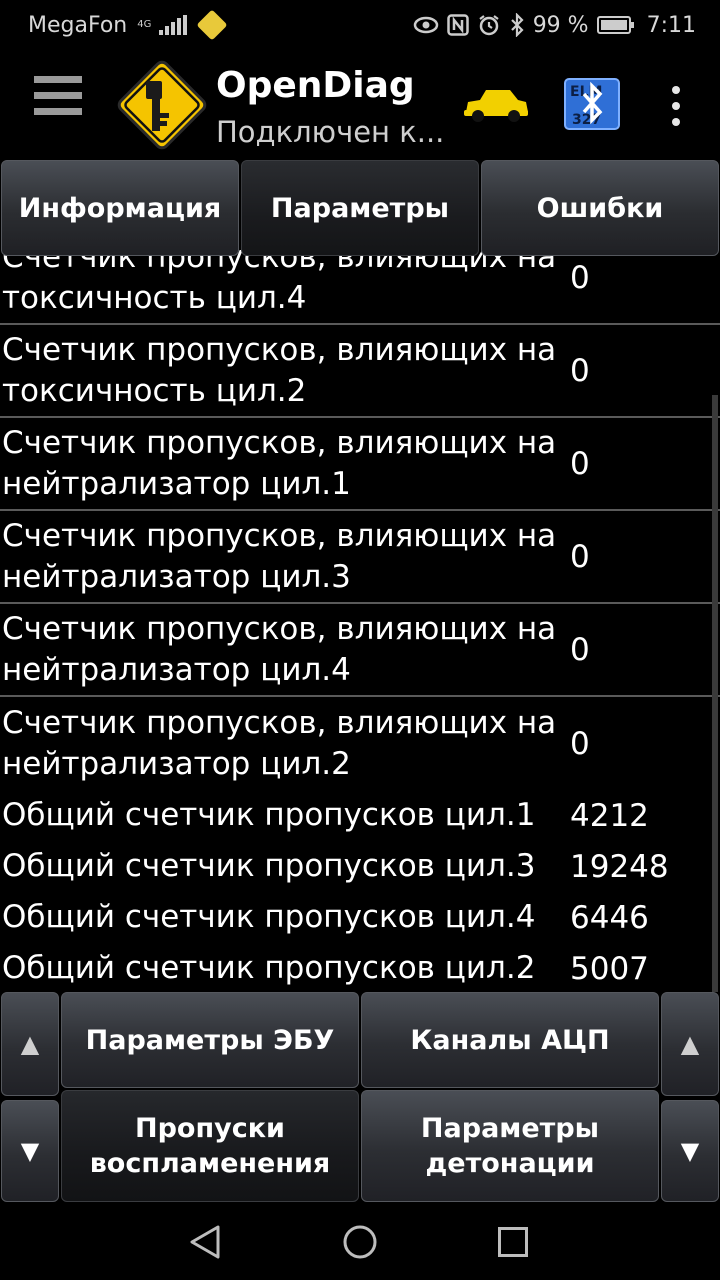 The image size is (720, 1280). I want to click on scroll-up-right-button: ▲, so click(690, 1044).